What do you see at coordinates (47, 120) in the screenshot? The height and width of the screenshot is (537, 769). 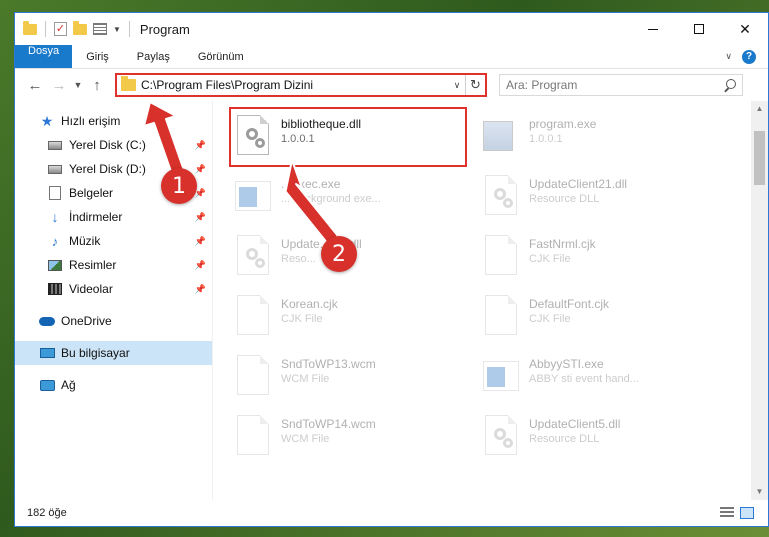 I see `star-icon: ★` at bounding box center [47, 120].